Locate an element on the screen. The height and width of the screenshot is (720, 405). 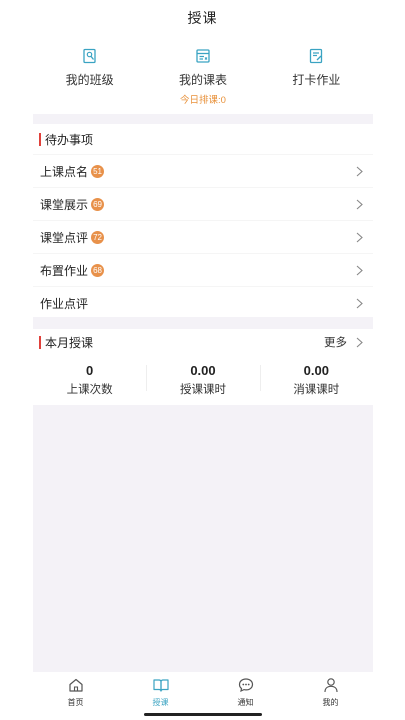
count-badge: 68 is located at coordinates (98, 270).